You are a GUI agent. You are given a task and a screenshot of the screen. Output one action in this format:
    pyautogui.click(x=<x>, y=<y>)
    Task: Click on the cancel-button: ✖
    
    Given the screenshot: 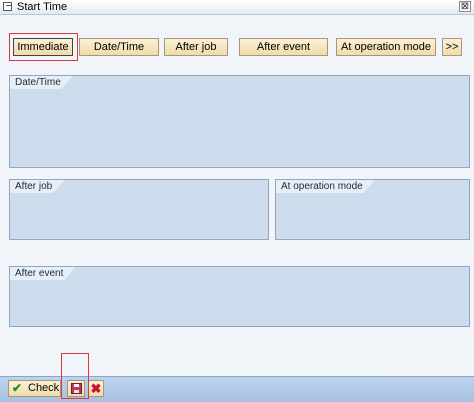 What is the action you would take?
    pyautogui.click(x=96, y=388)
    